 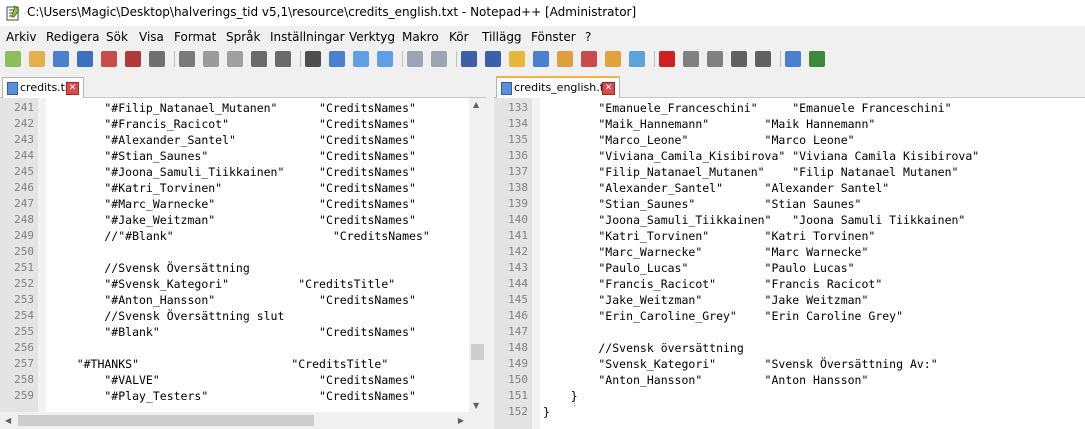 I want to click on code-line: 150 "Anton_Hansson" "Anton Hansson", so click(x=789, y=380).